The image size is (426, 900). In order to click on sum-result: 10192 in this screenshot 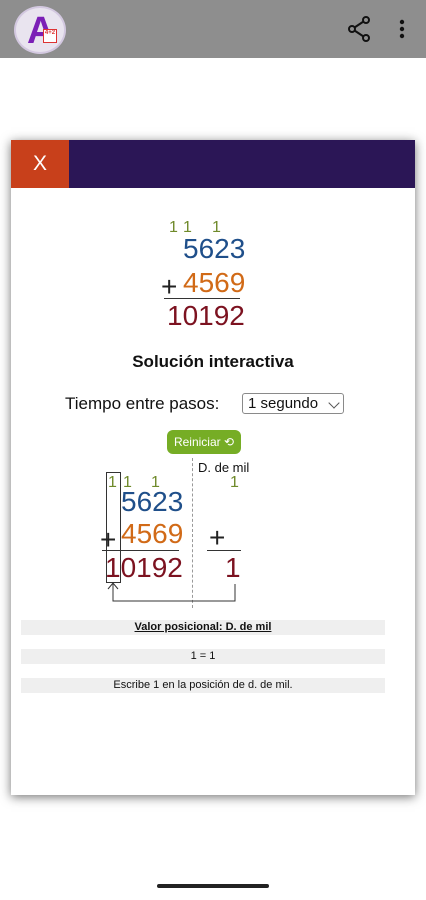, I will do `click(206, 315)`.